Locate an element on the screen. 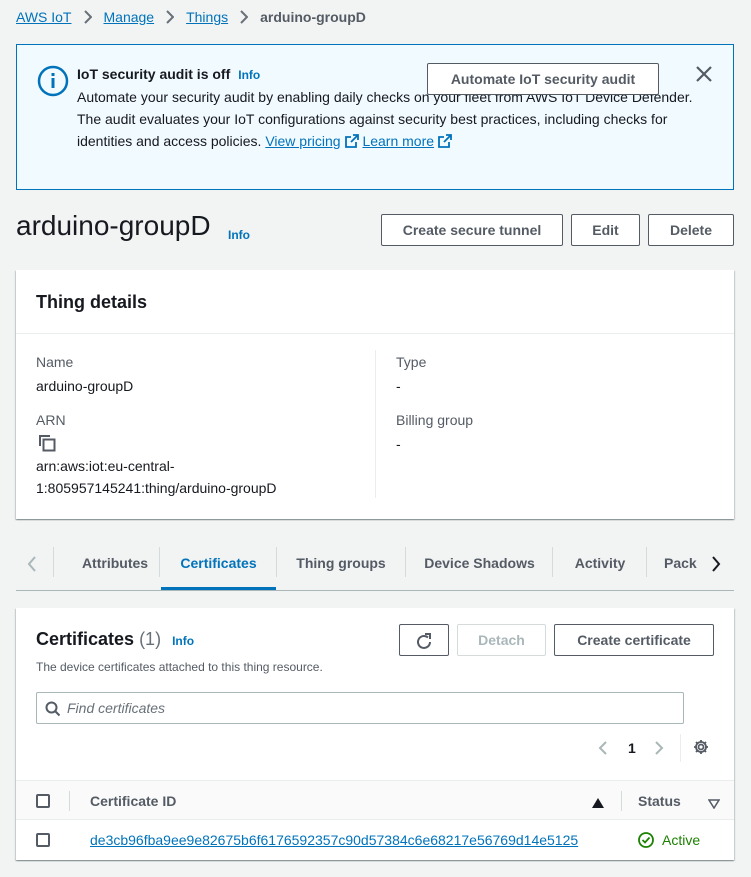 Image resolution: width=751 pixels, height=877 pixels. status-text: Active is located at coordinates (681, 840).